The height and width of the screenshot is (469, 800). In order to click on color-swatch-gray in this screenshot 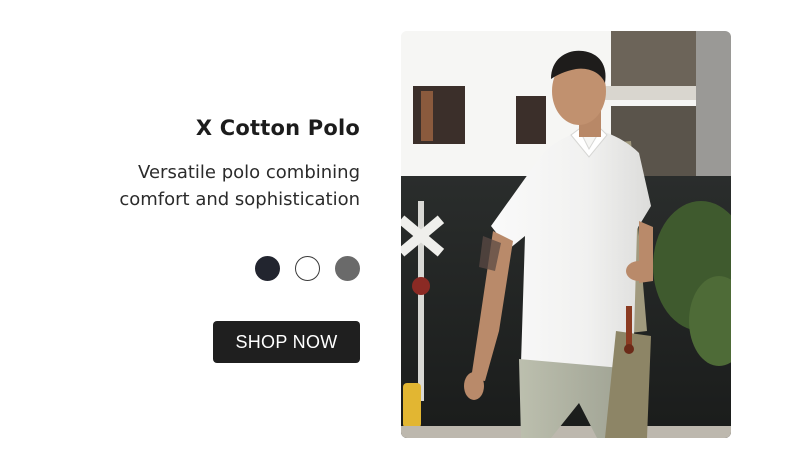, I will do `click(347, 268)`.